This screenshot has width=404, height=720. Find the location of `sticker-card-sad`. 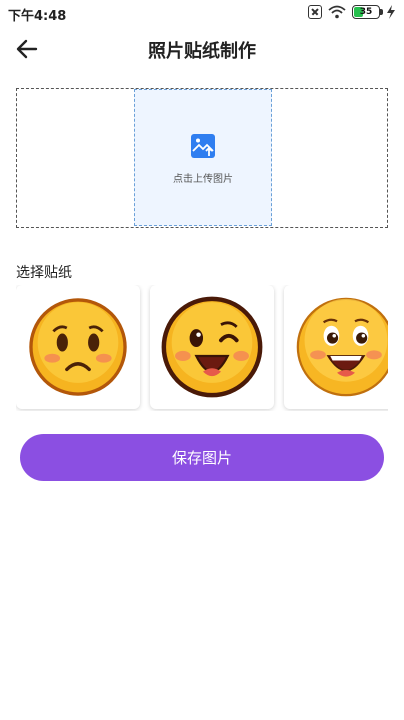

sticker-card-sad is located at coordinates (78, 347).